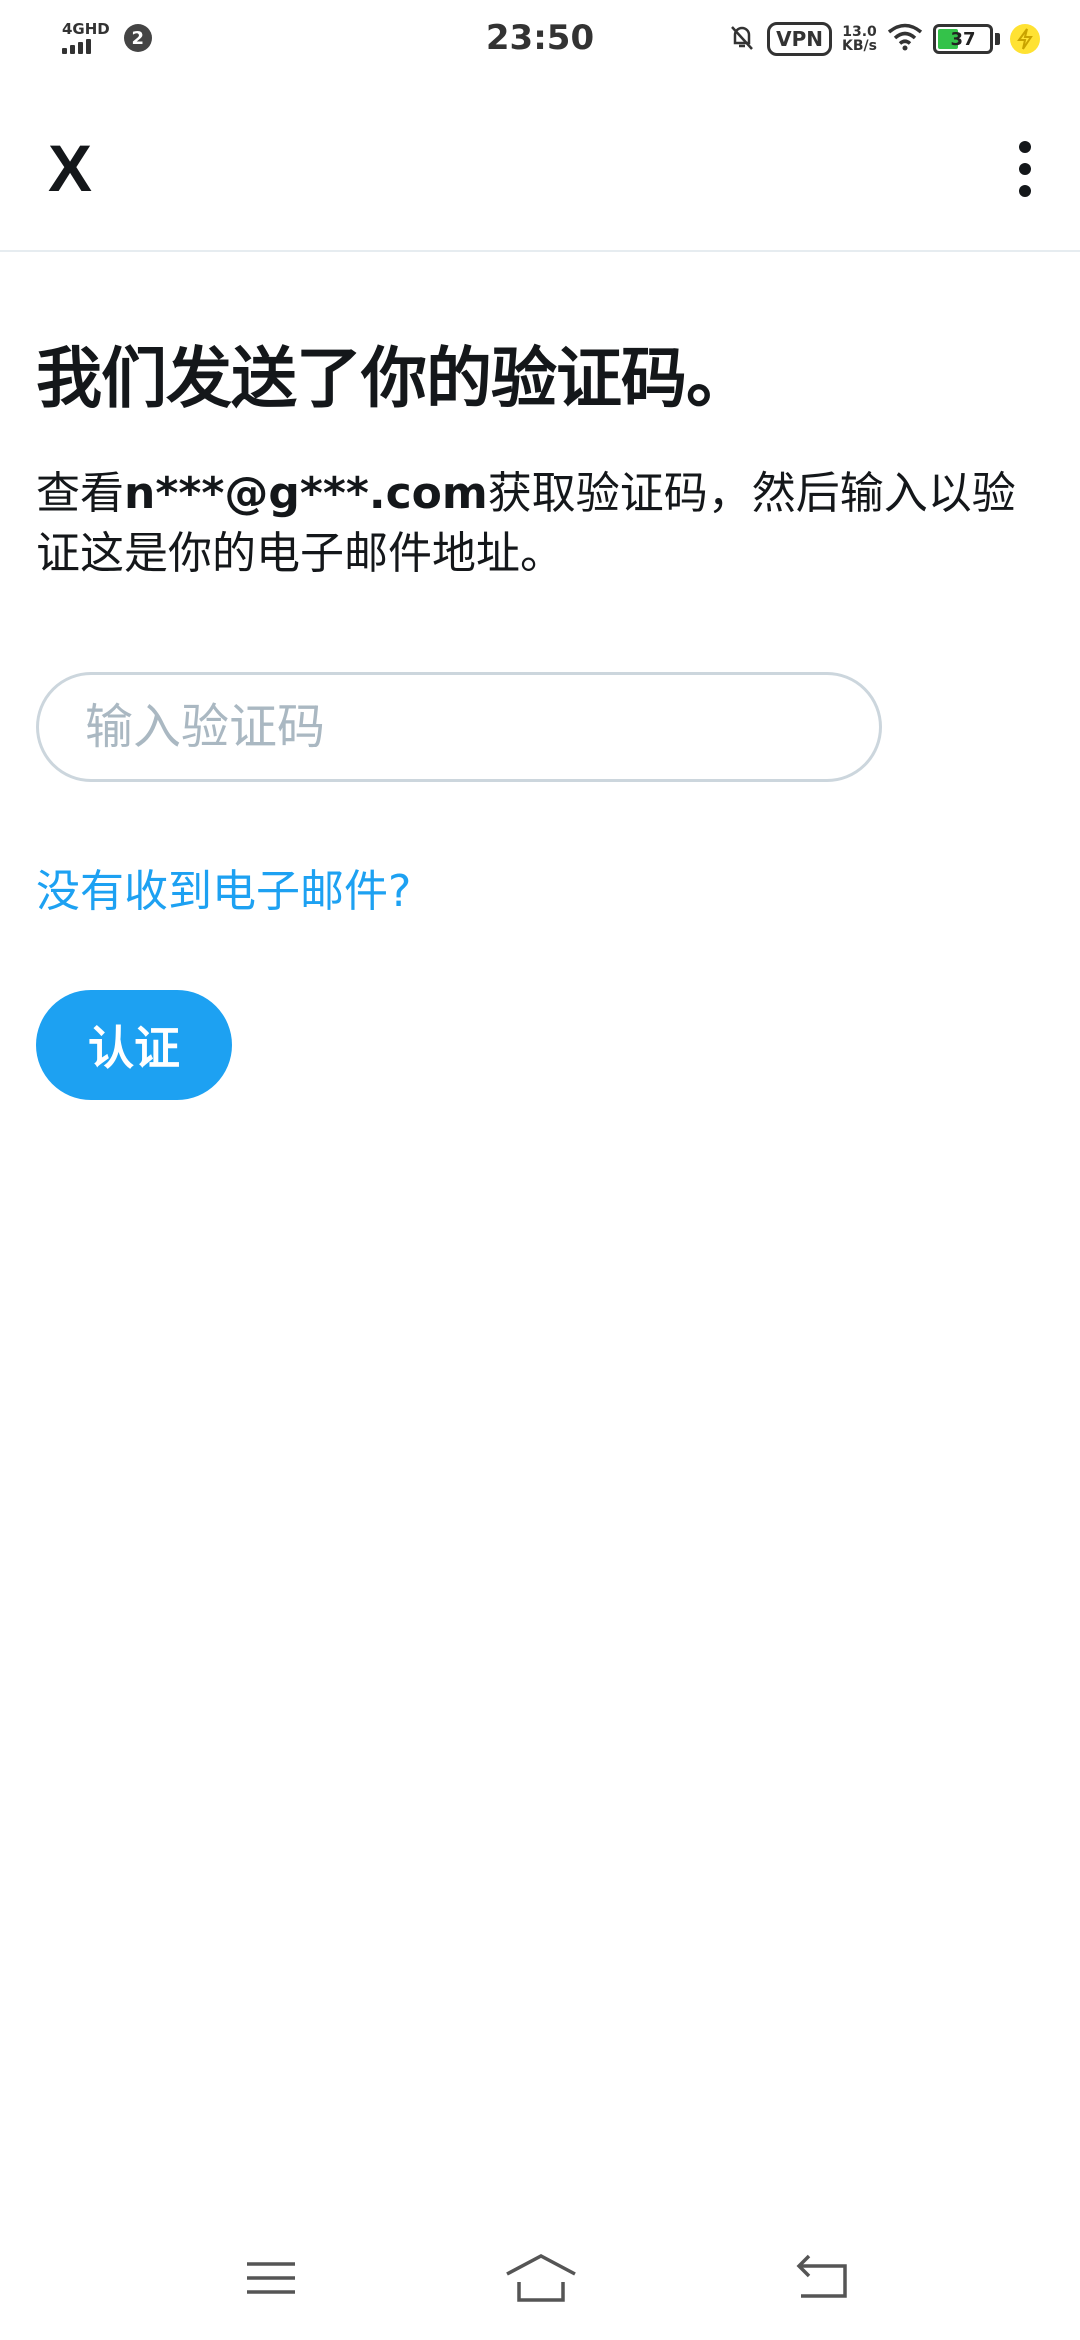 Image resolution: width=1080 pixels, height=2340 pixels. I want to click on top-app-bar: X, so click(540, 168).